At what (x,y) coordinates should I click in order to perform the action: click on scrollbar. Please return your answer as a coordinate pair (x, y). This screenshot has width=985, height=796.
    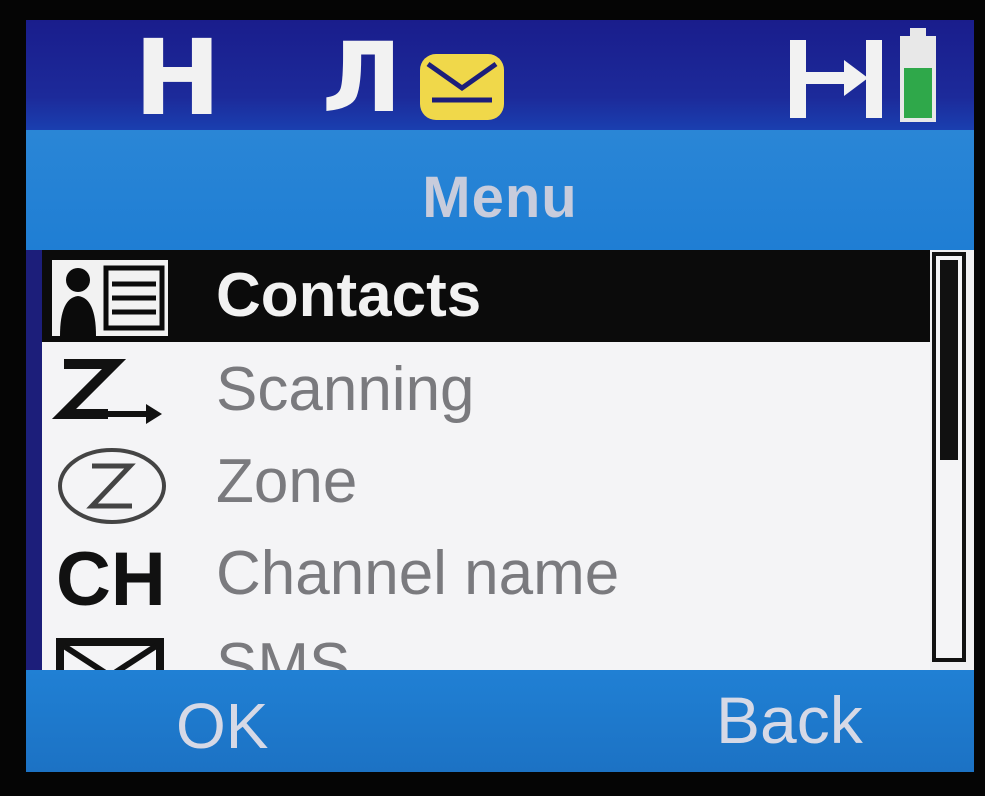
    Looking at the image, I should click on (949, 457).